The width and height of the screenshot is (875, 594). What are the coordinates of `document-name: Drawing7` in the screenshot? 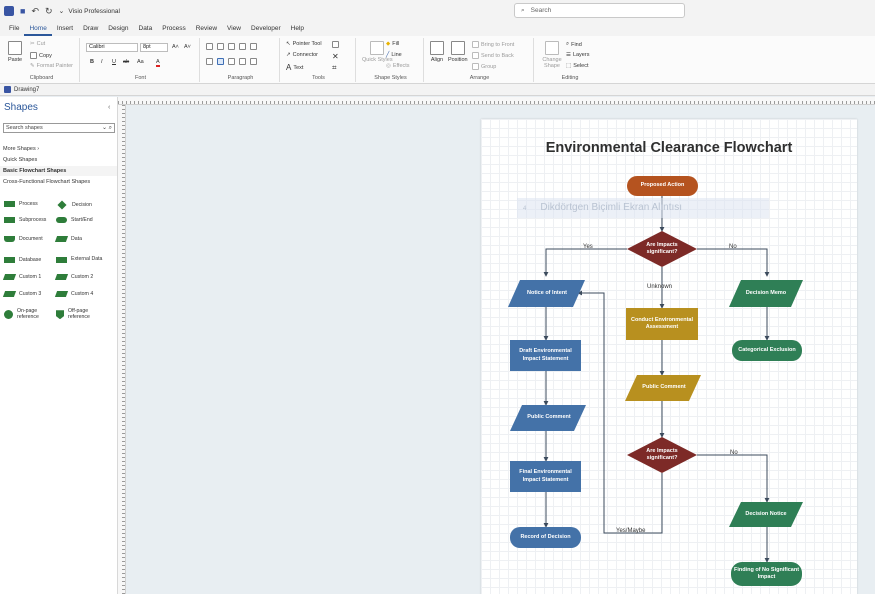 It's located at (27, 89).